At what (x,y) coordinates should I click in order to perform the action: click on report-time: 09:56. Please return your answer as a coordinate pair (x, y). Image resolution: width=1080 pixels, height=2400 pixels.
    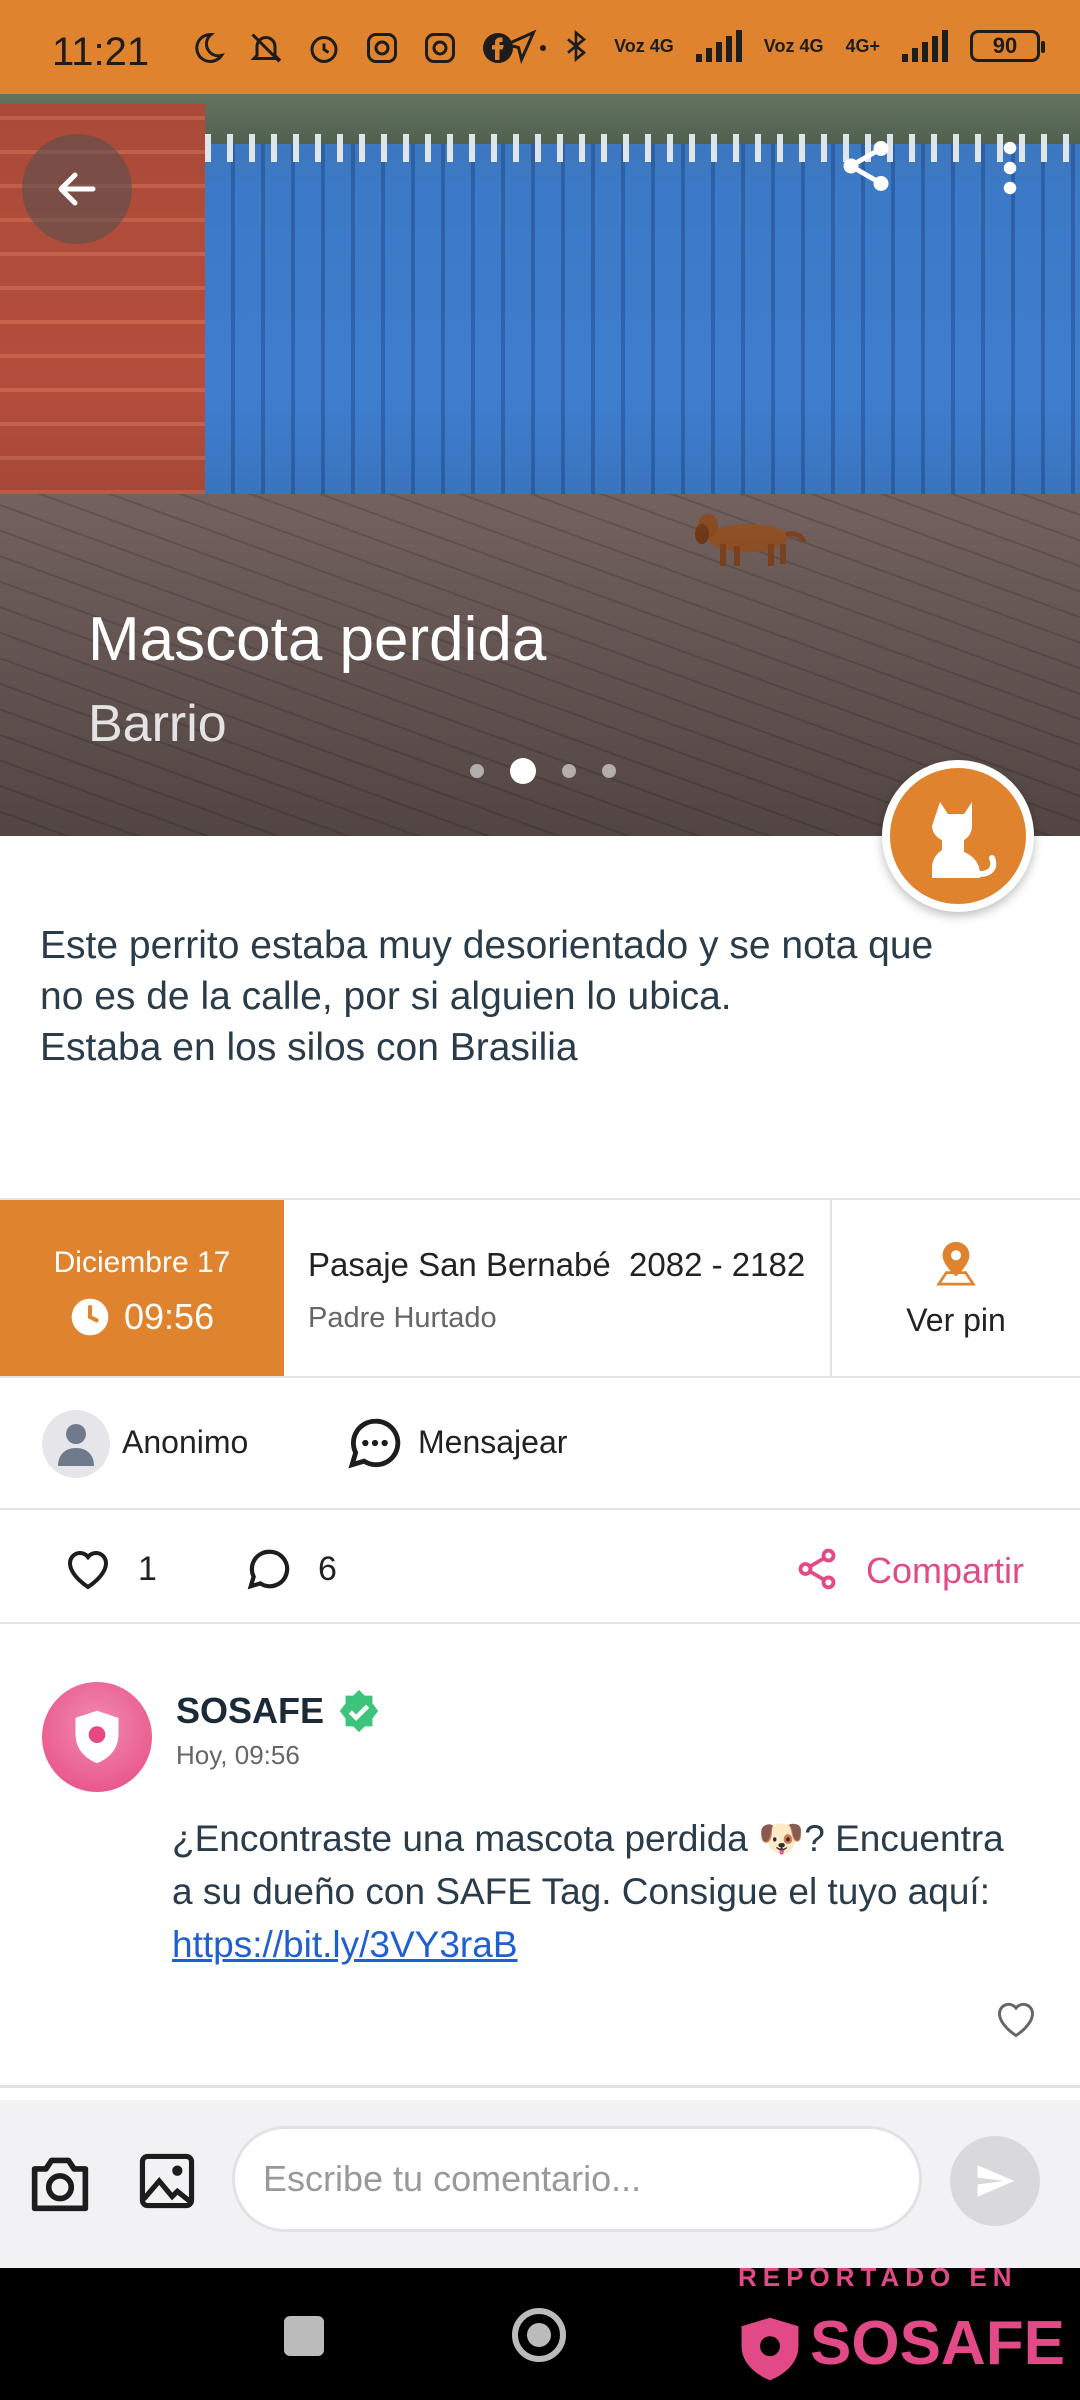
    Looking at the image, I should click on (169, 1316).